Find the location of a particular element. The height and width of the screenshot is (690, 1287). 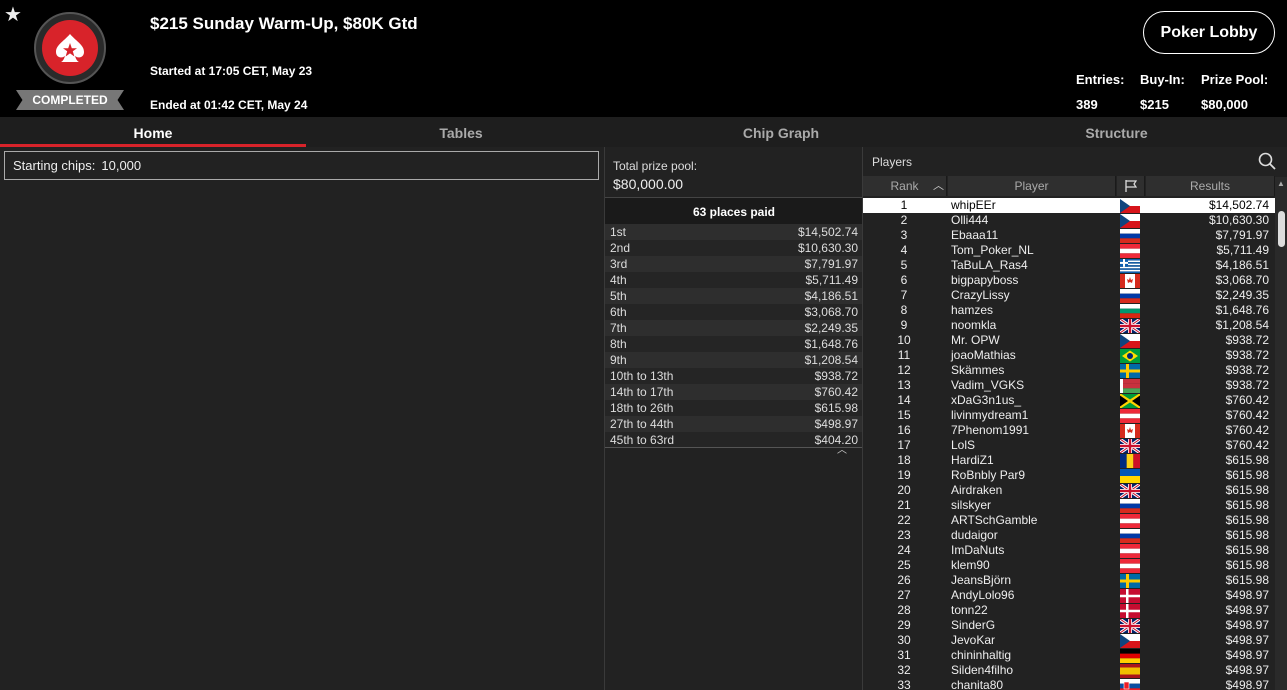

payout-amount: $2,249.35 is located at coordinates (831, 328).